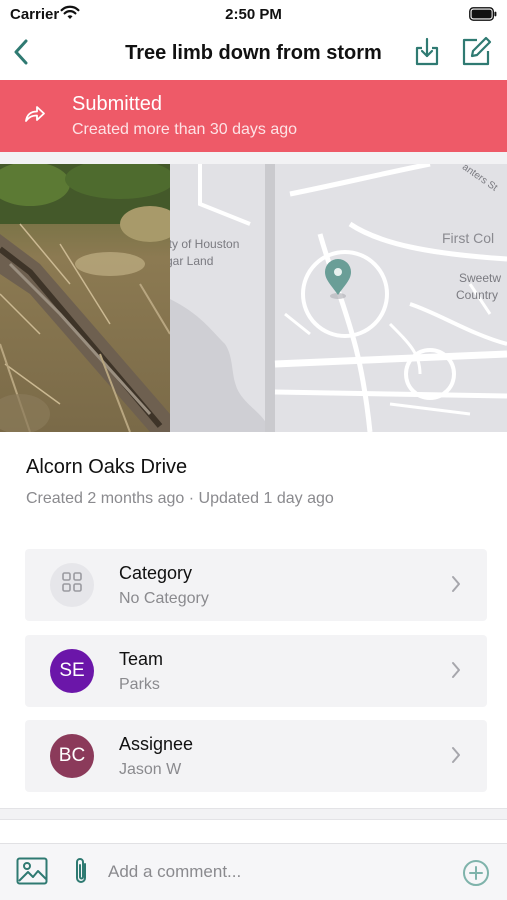 The image size is (507, 900). Describe the element at coordinates (117, 104) in the screenshot. I see `status-label: Submitted` at that location.